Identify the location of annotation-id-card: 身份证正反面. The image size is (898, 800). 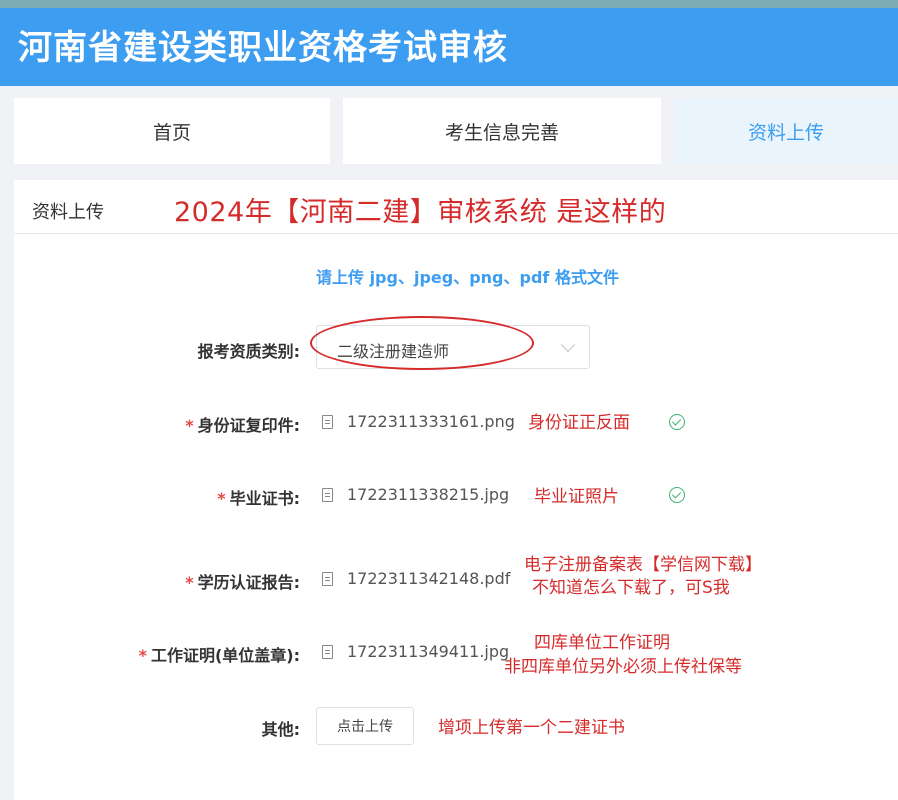
(579, 423).